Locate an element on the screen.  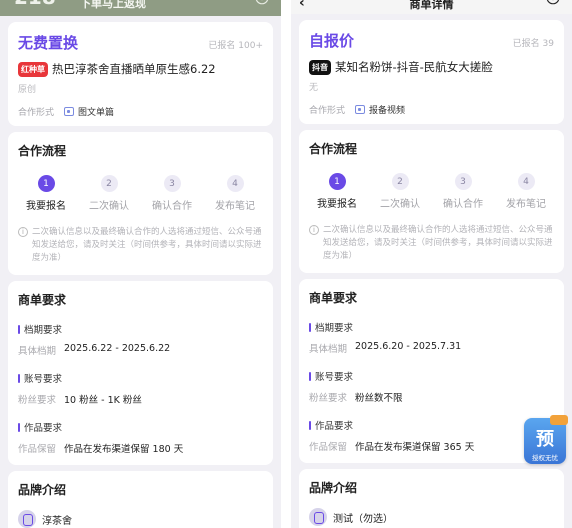
video-doc-icon is located at coordinates (360, 109).